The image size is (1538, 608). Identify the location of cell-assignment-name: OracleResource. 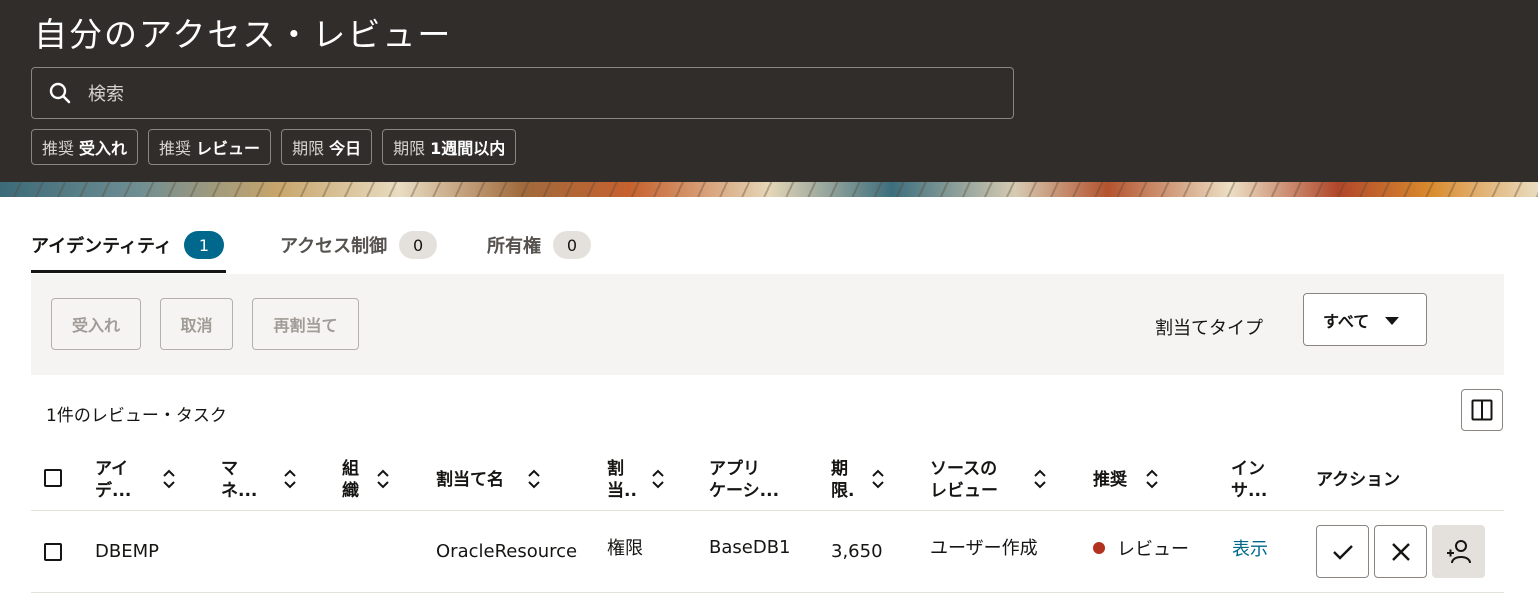
(507, 551).